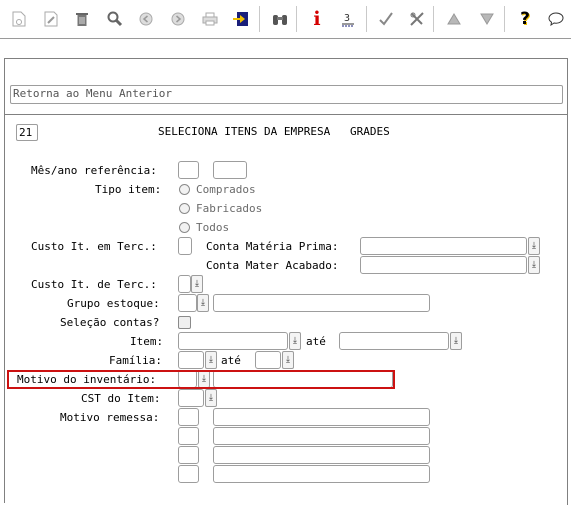 The image size is (571, 505). What do you see at coordinates (295, 341) in the screenshot?
I see `item-from-dropdown-icon: ⤓` at bounding box center [295, 341].